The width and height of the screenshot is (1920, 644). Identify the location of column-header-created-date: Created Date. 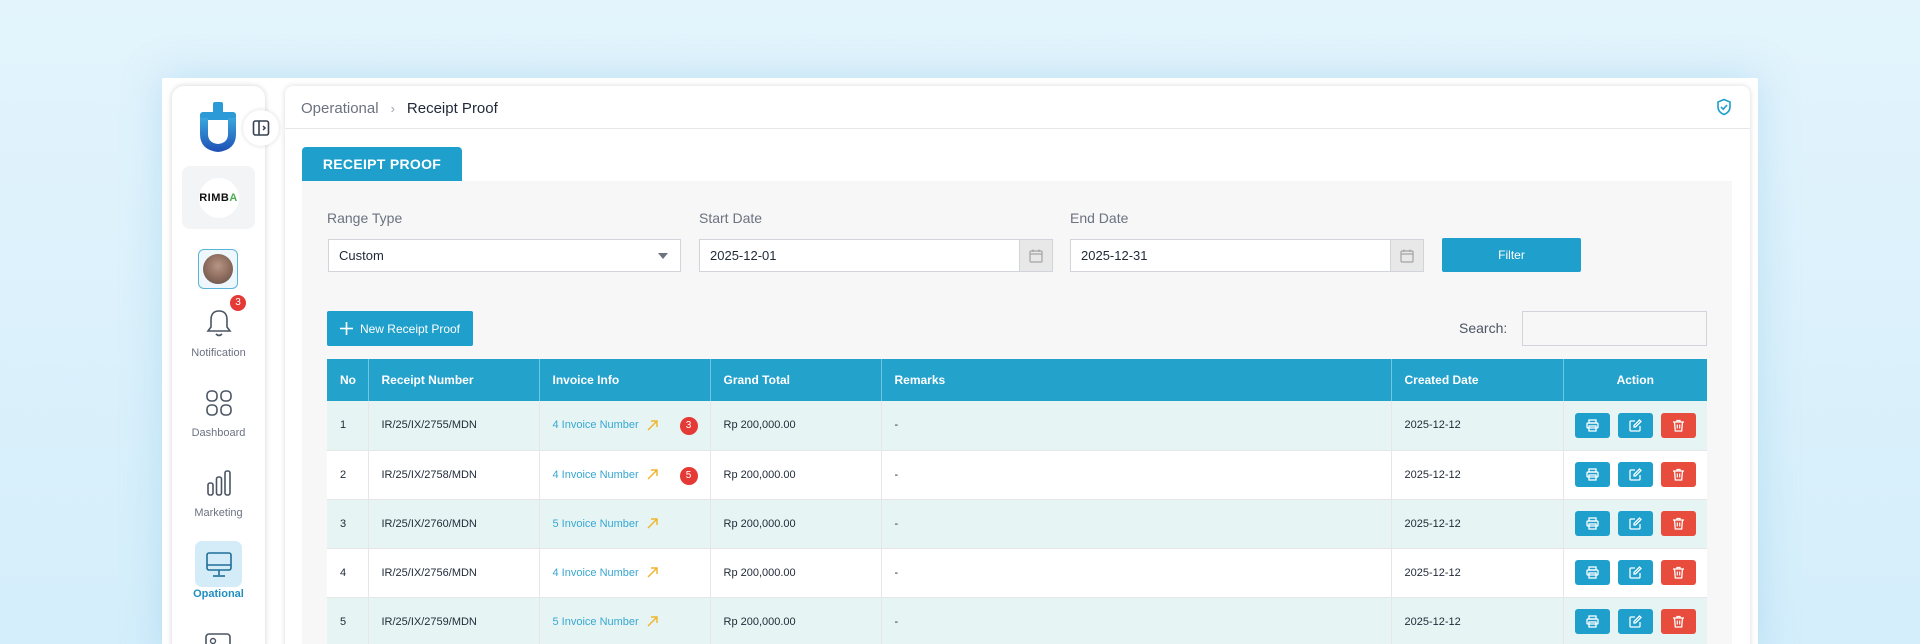
(1477, 380).